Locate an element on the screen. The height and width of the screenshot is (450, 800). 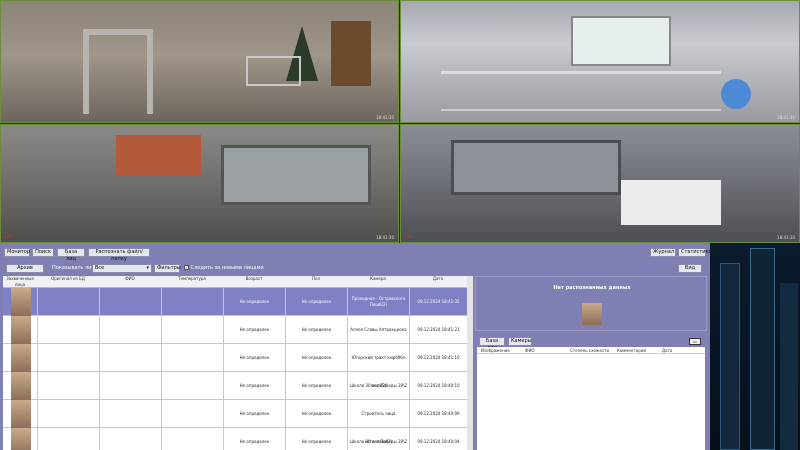
col-comment: Комментарий is located at coordinates (631, 350).